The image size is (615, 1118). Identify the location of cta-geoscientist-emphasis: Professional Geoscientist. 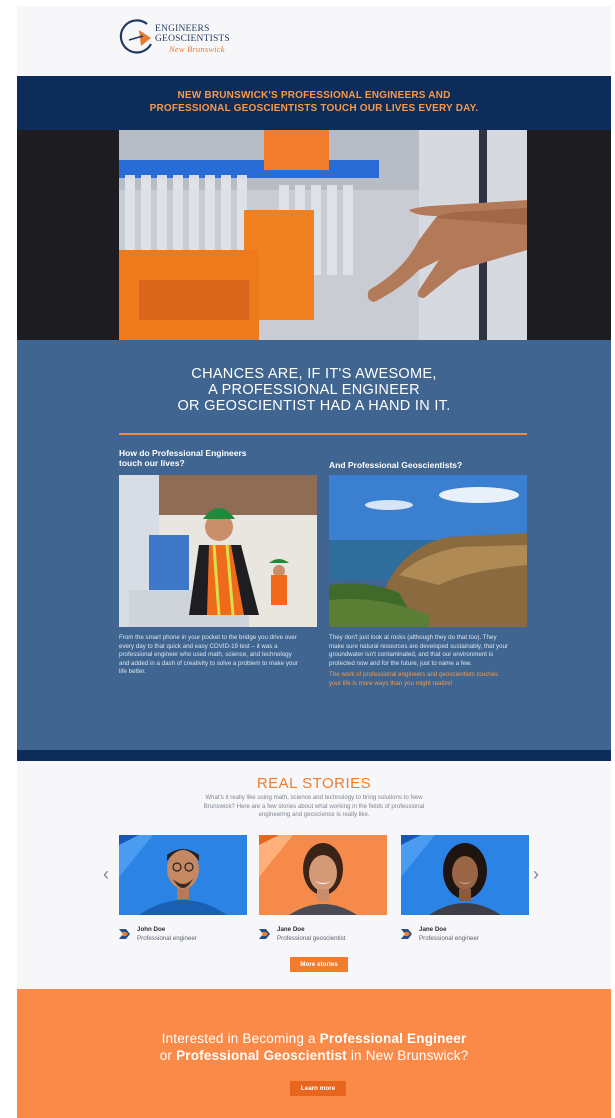
(261, 1055).